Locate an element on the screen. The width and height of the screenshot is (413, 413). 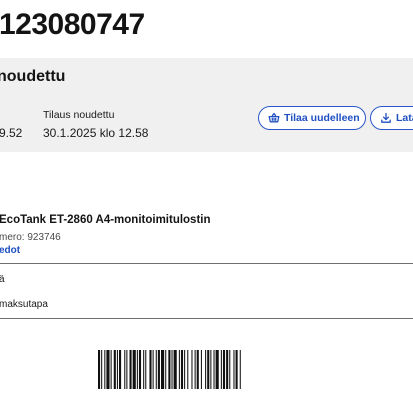
product-name: EcoTank ET-2860 A4-monitoimitulostin is located at coordinates (105, 220).